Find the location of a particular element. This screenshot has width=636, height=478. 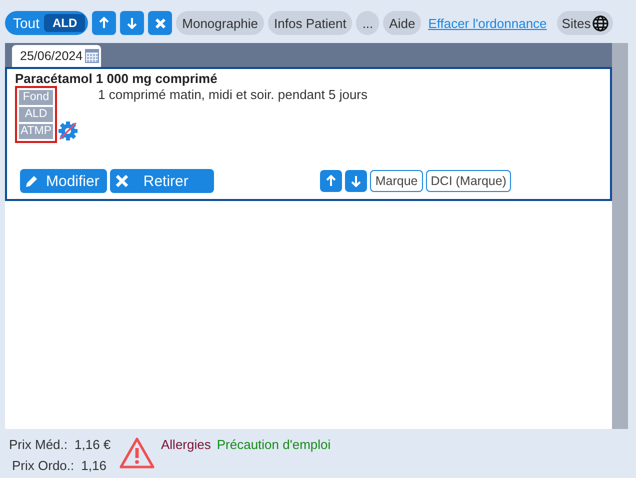

pencil-icon is located at coordinates (32, 181).